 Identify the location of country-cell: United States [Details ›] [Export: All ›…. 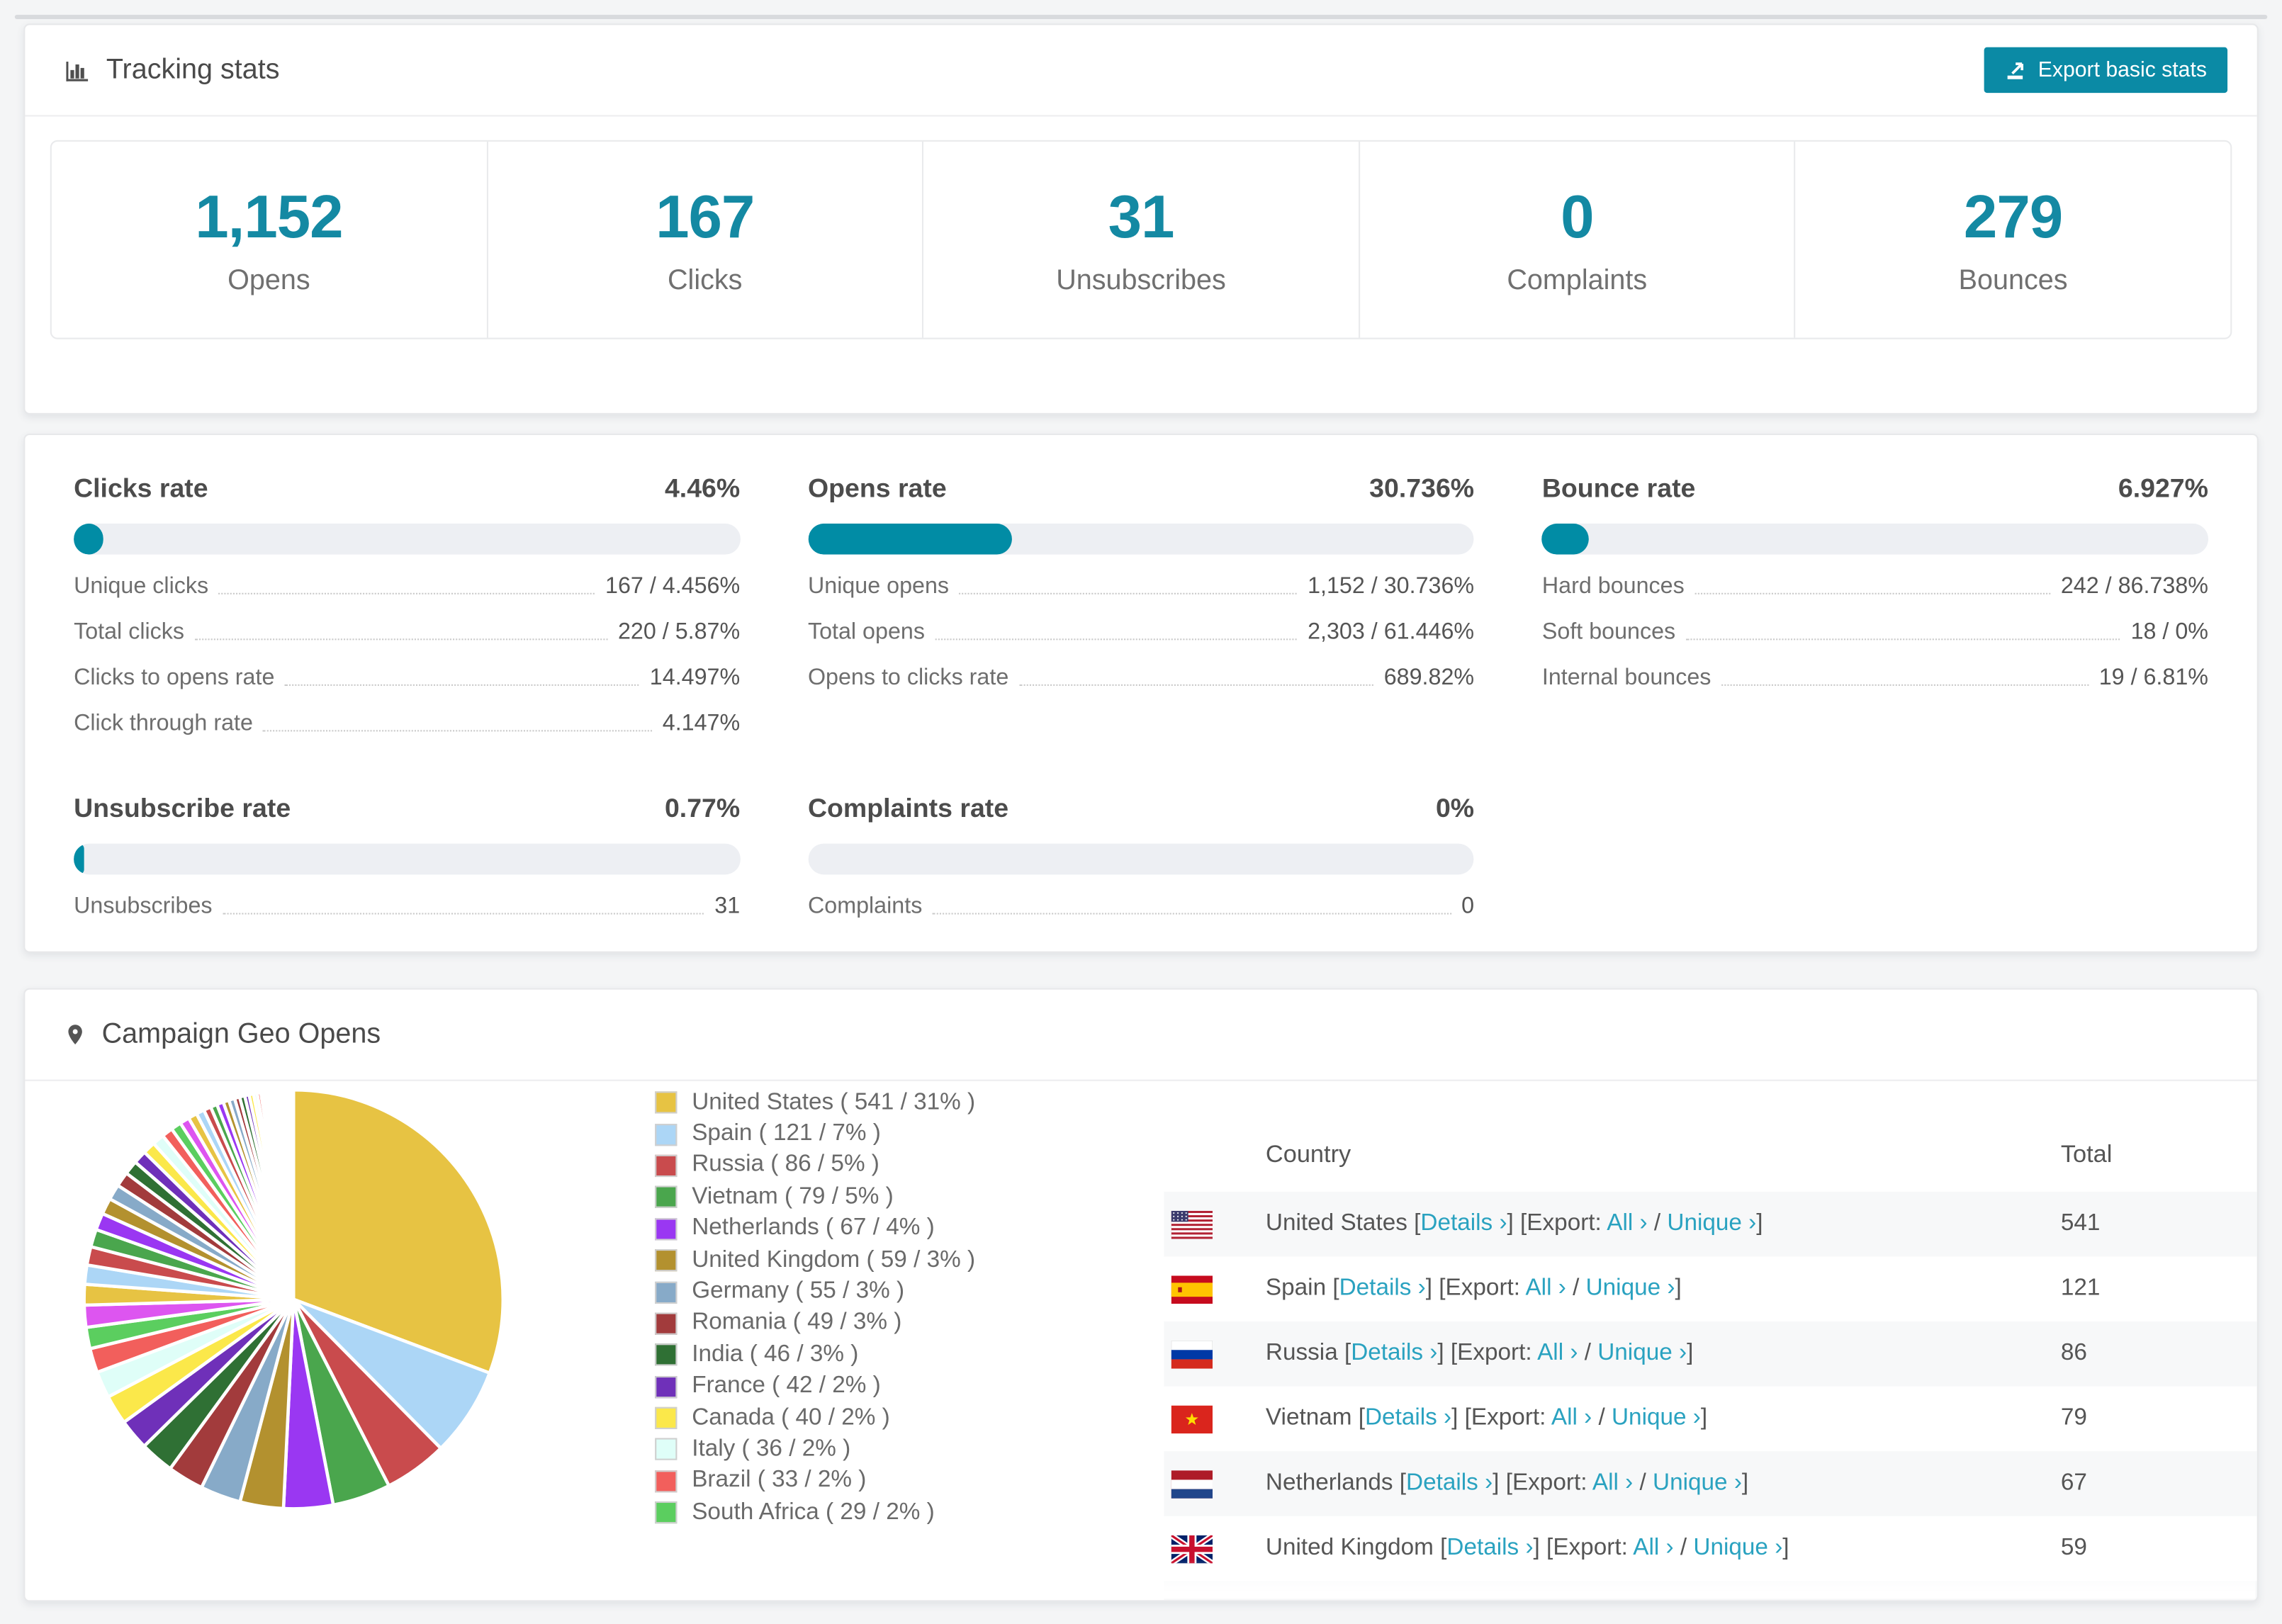
(1514, 1223).